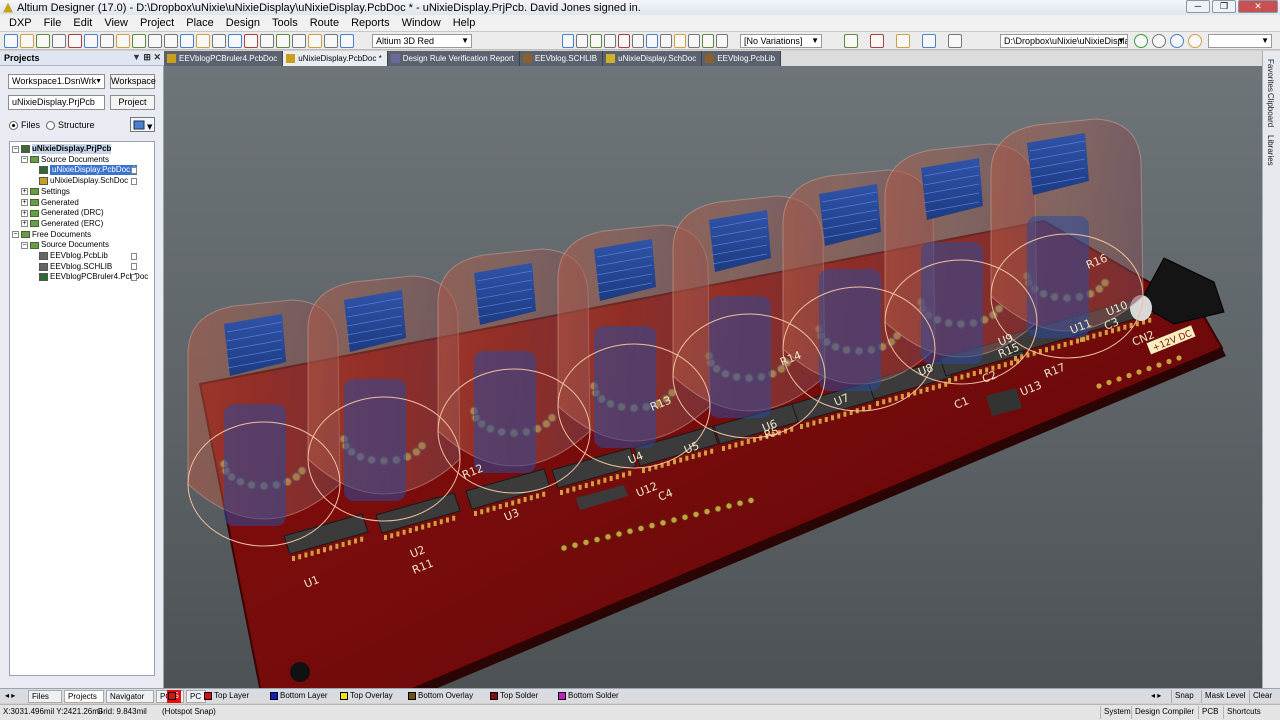 This screenshot has width=1280, height=720. Describe the element at coordinates (588, 696) in the screenshot. I see `layer-tab: Bottom Solder` at that location.